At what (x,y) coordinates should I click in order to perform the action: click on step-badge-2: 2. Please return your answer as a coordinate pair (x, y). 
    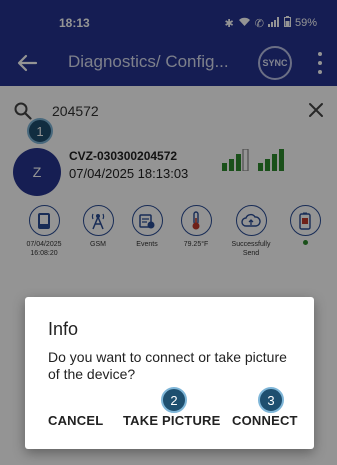
    Looking at the image, I should click on (174, 400).